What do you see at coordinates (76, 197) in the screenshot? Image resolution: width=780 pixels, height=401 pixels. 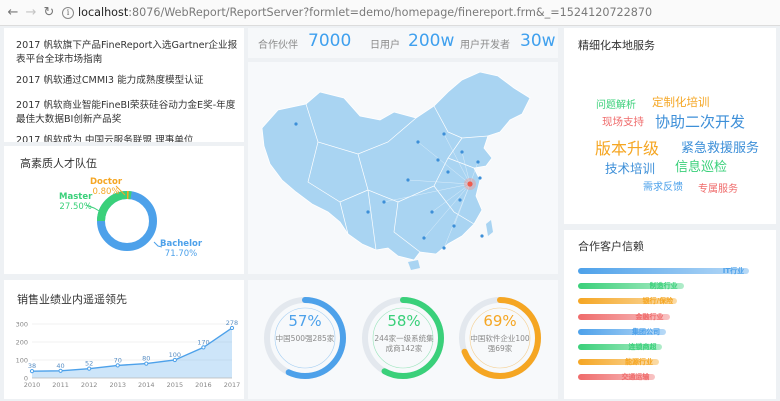 I see `master-name: Master` at bounding box center [76, 197].